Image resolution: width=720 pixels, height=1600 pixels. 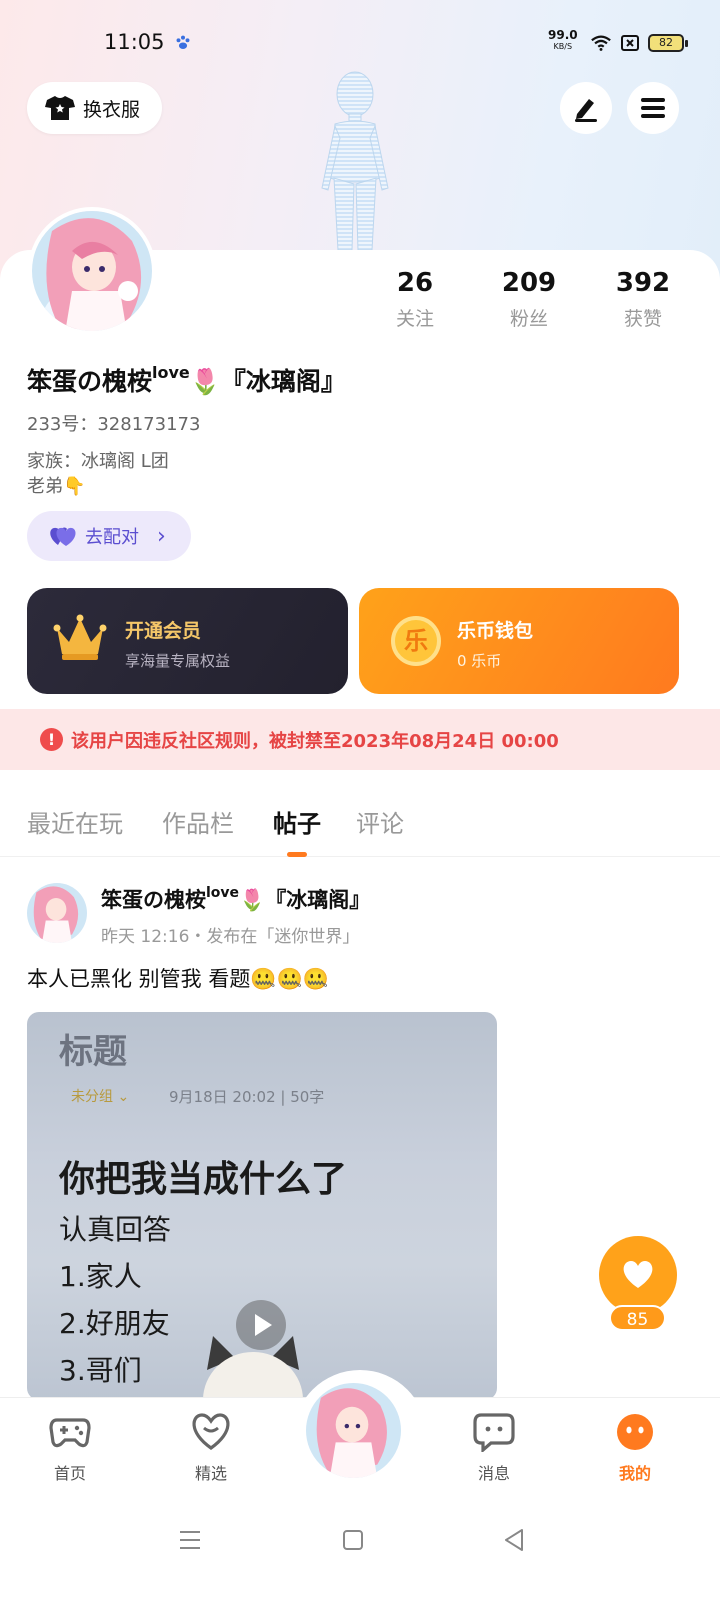 I want to click on post-meta: 昨天 12:16・发布在「迷你世界」, so click(x=230, y=937).